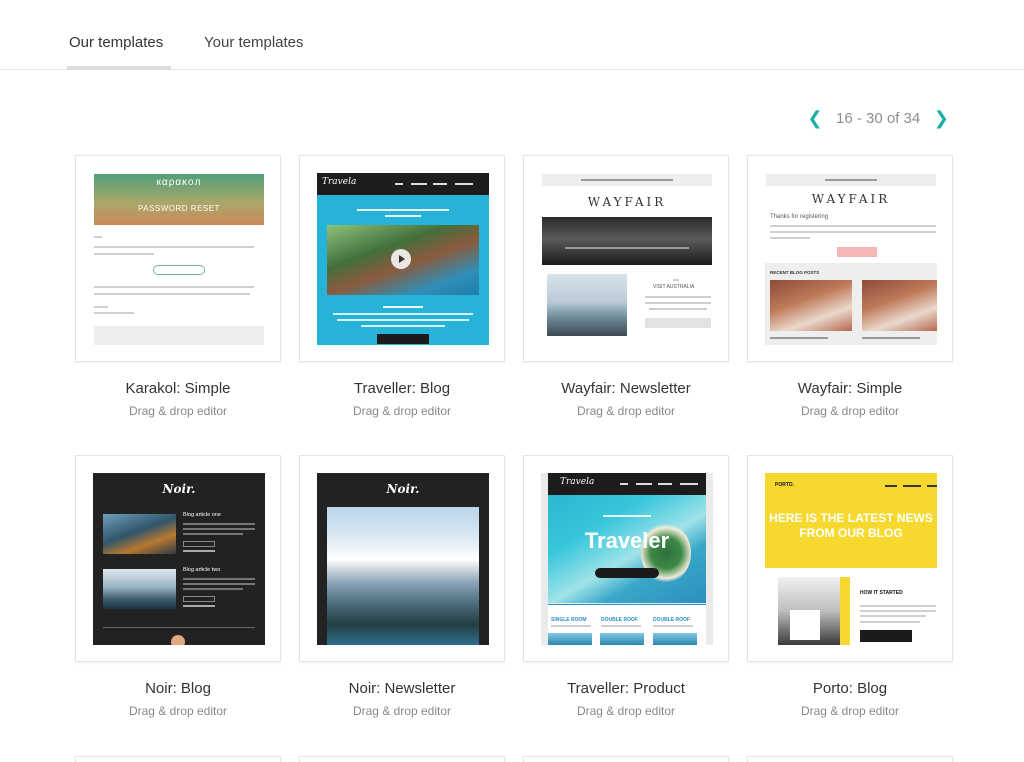 The height and width of the screenshot is (762, 1024). I want to click on preview-logo: PORTO., so click(785, 485).